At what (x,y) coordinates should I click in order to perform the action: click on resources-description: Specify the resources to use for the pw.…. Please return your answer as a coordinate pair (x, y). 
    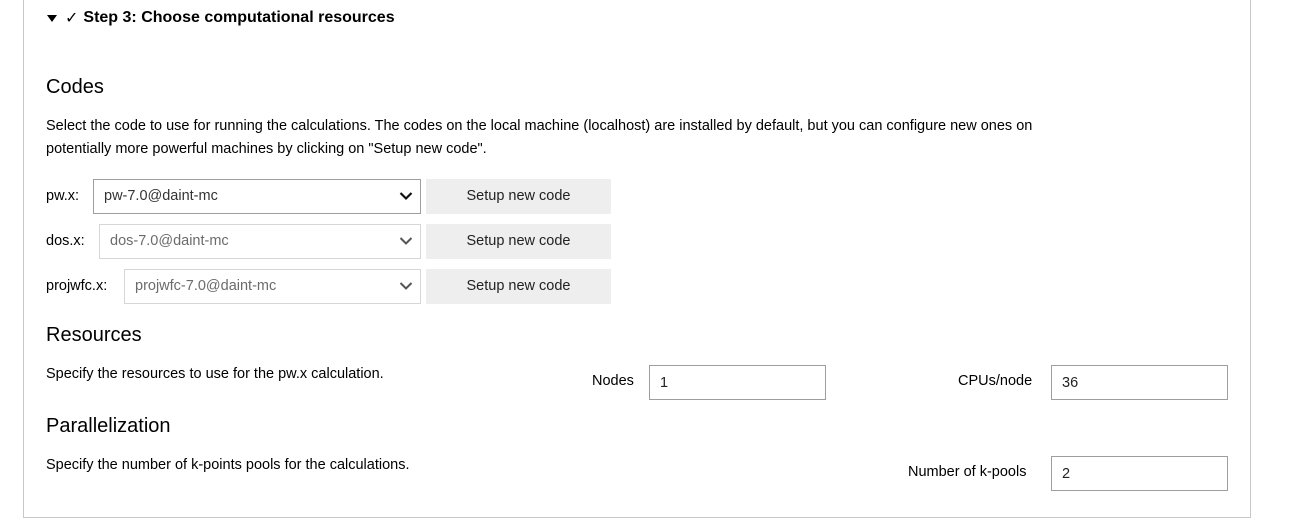
    Looking at the image, I should click on (215, 374).